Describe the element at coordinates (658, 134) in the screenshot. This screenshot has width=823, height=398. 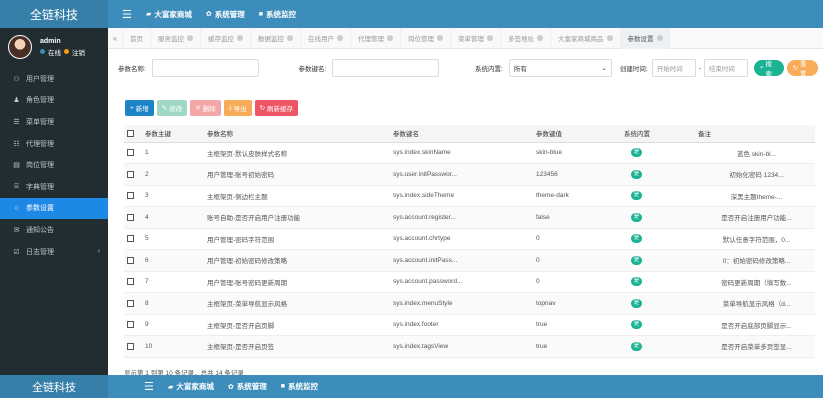
I see `column-header: 系统内置` at that location.